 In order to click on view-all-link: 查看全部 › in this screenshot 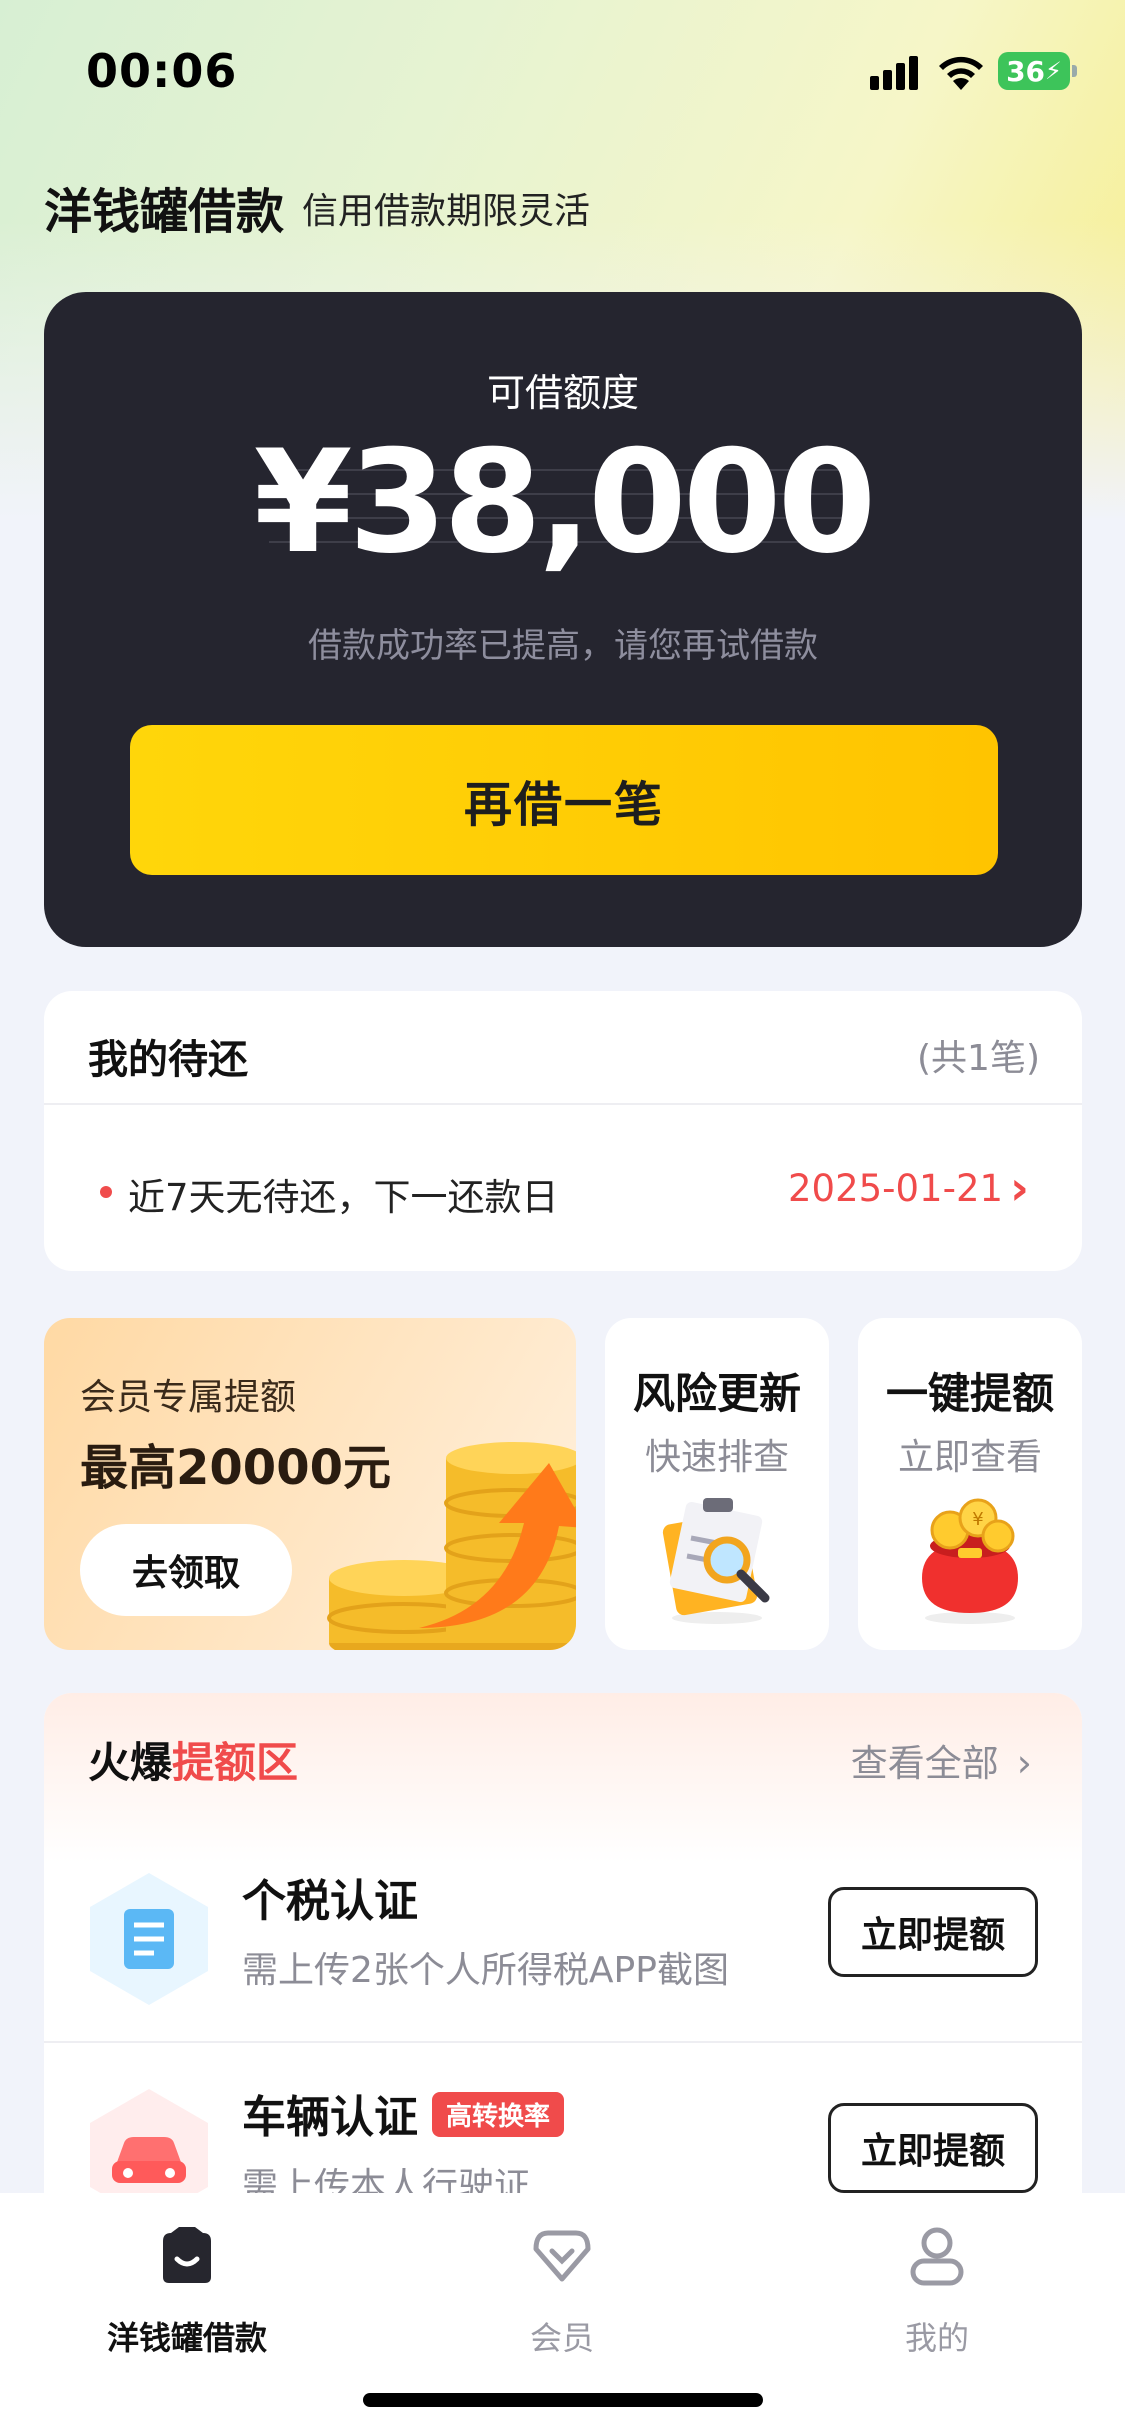, I will do `click(941, 1760)`.